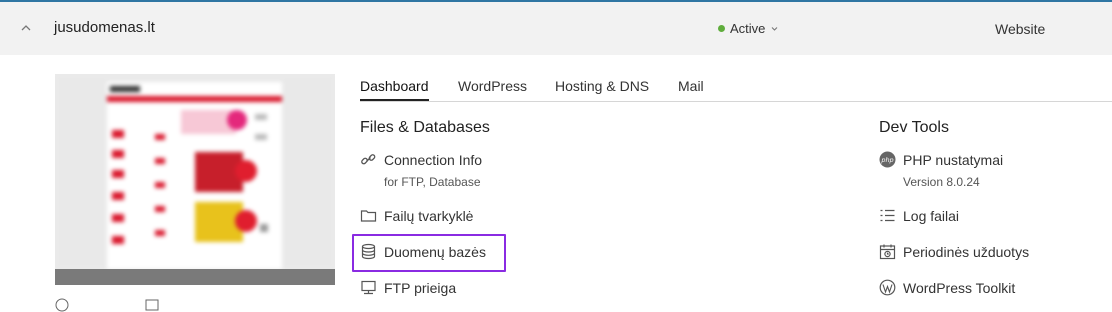  What do you see at coordinates (26, 28) in the screenshot?
I see `chevron-up-icon` at bounding box center [26, 28].